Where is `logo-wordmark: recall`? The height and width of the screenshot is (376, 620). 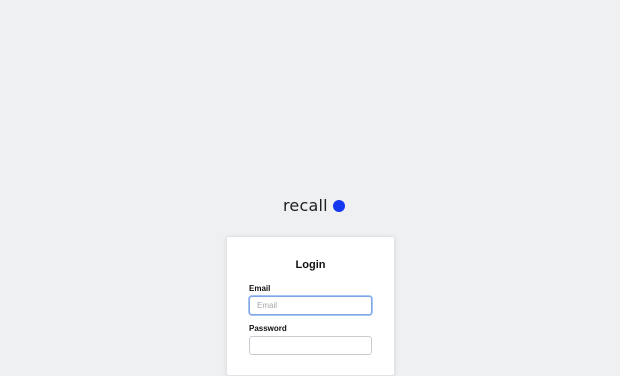
logo-wordmark: recall is located at coordinates (305, 205).